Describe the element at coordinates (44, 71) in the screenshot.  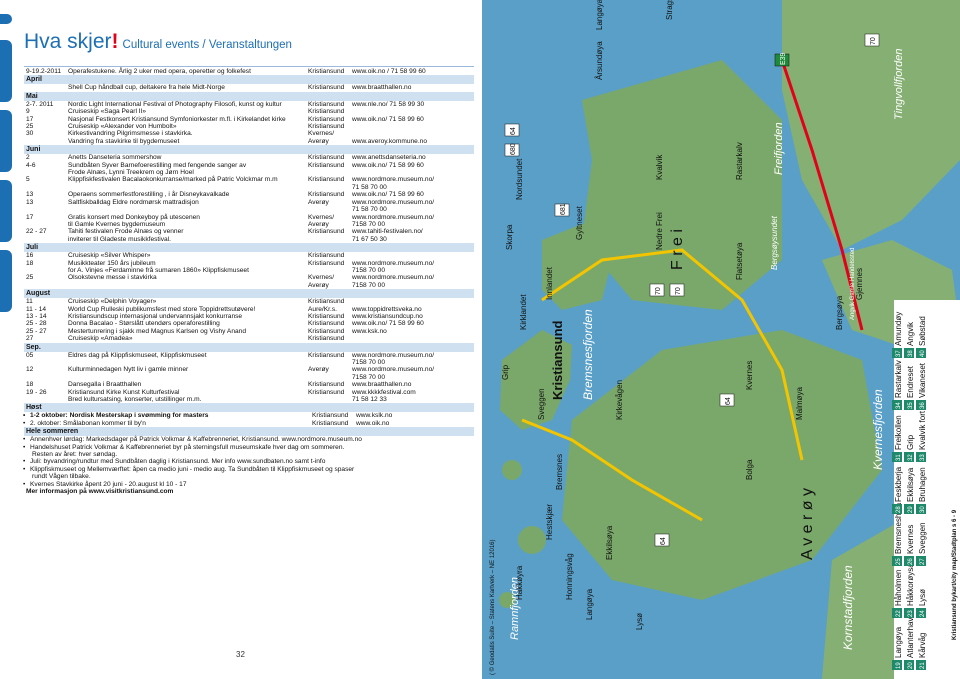
I see `event-date: 9-19.2-2011` at that location.